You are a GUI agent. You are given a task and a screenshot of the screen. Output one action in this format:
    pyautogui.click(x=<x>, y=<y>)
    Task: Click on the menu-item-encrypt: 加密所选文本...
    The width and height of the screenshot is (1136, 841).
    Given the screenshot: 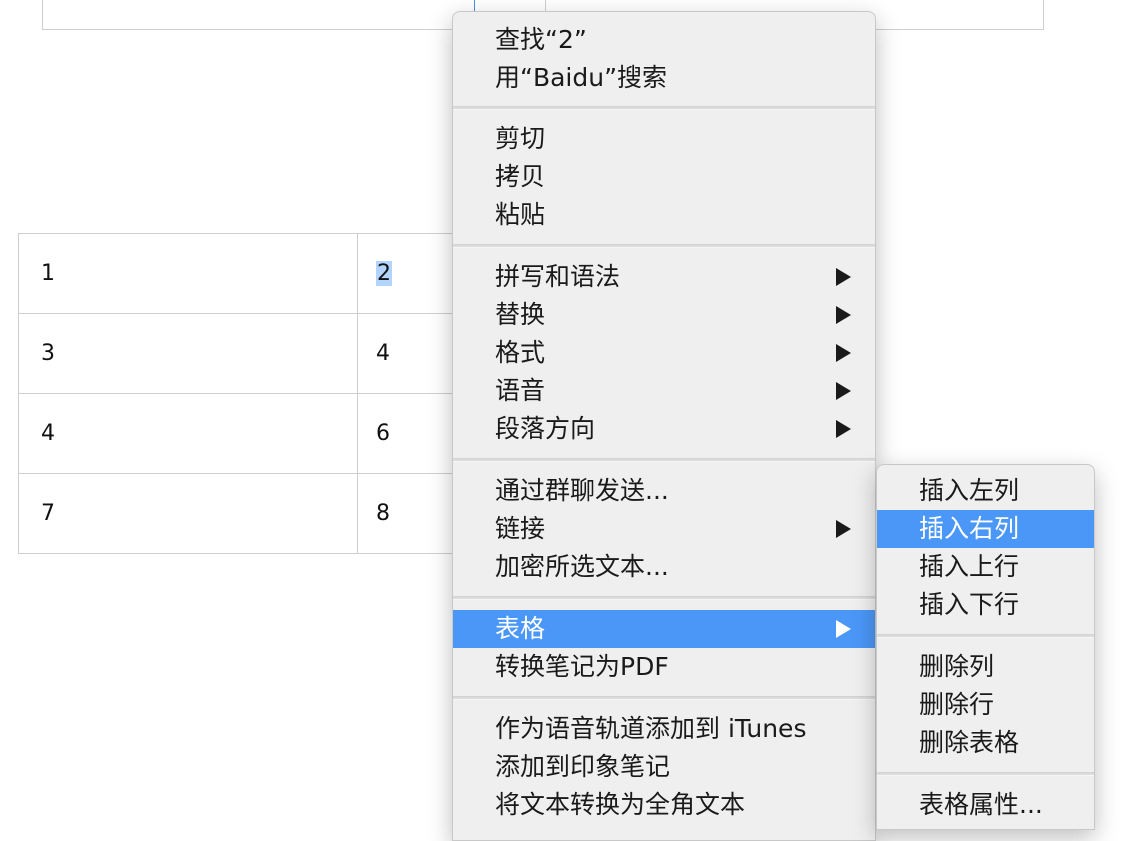 What is the action you would take?
    pyautogui.click(x=664, y=567)
    